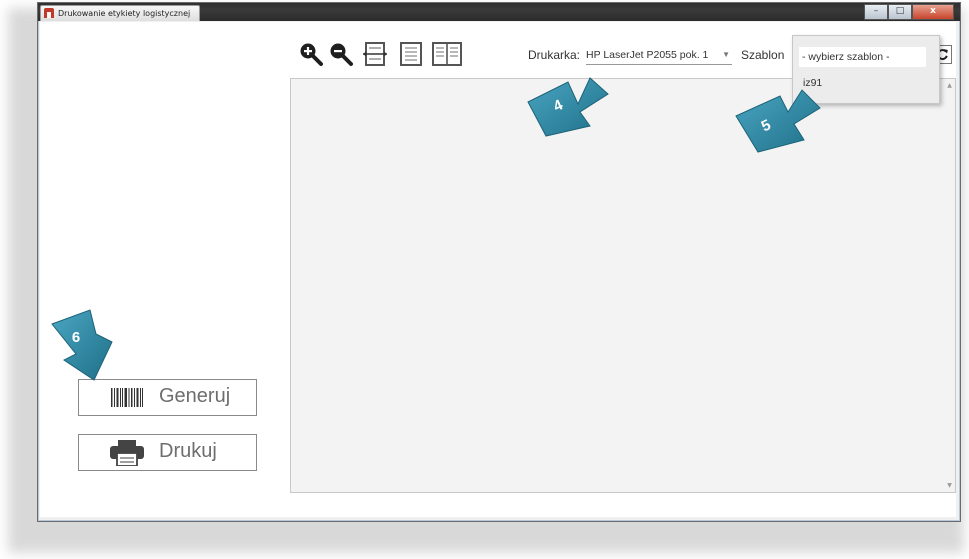  Describe the element at coordinates (127, 397) in the screenshot. I see `barcode-icon` at that location.